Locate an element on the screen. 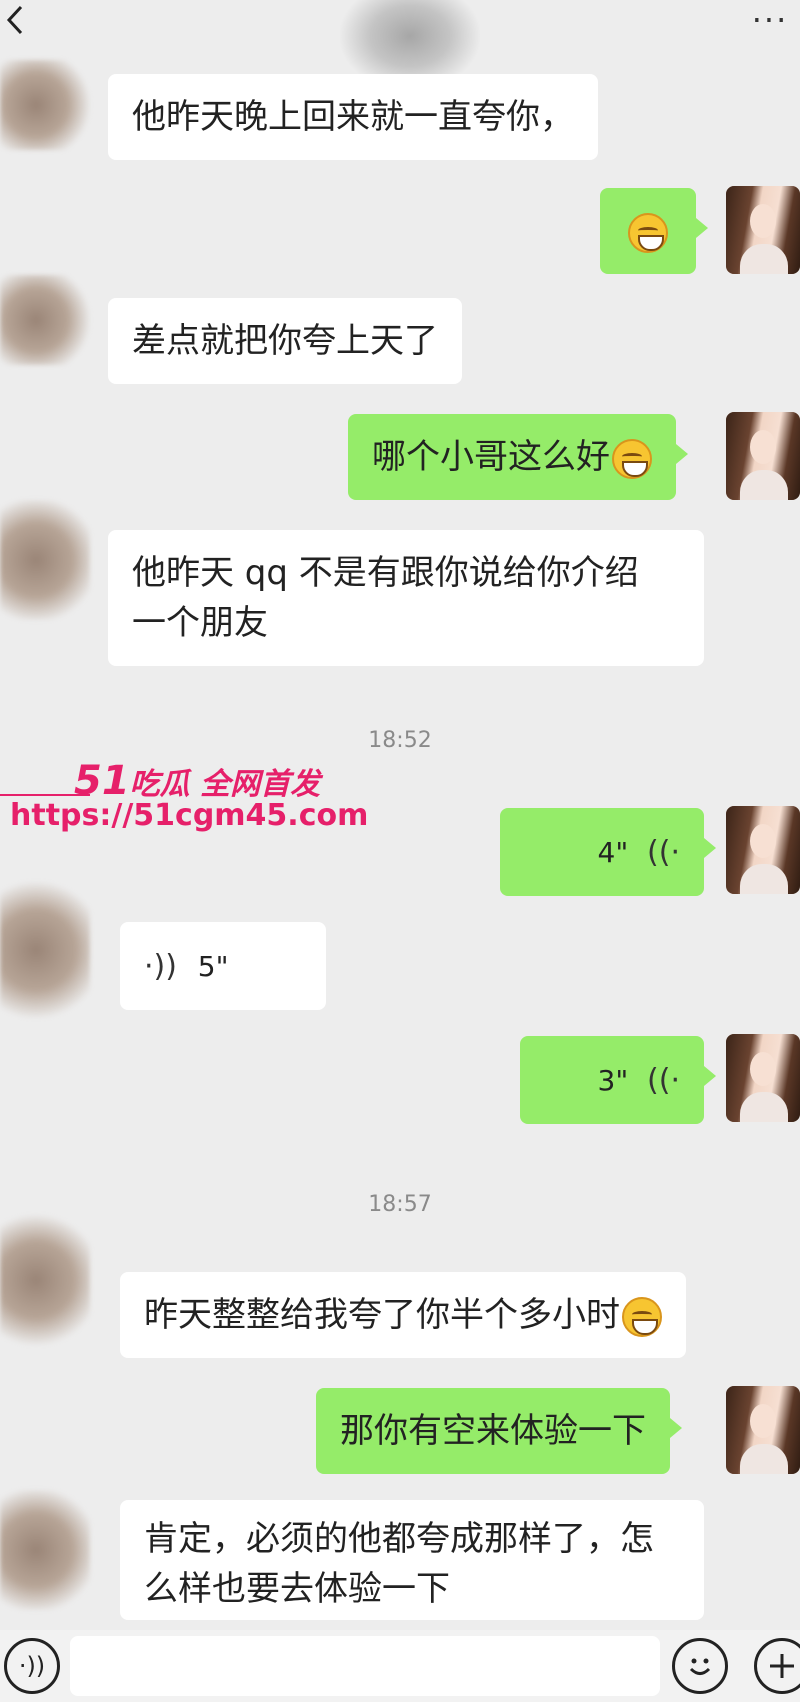 This screenshot has width=800, height=1702. message-bubble-outgoing is located at coordinates (654, 231).